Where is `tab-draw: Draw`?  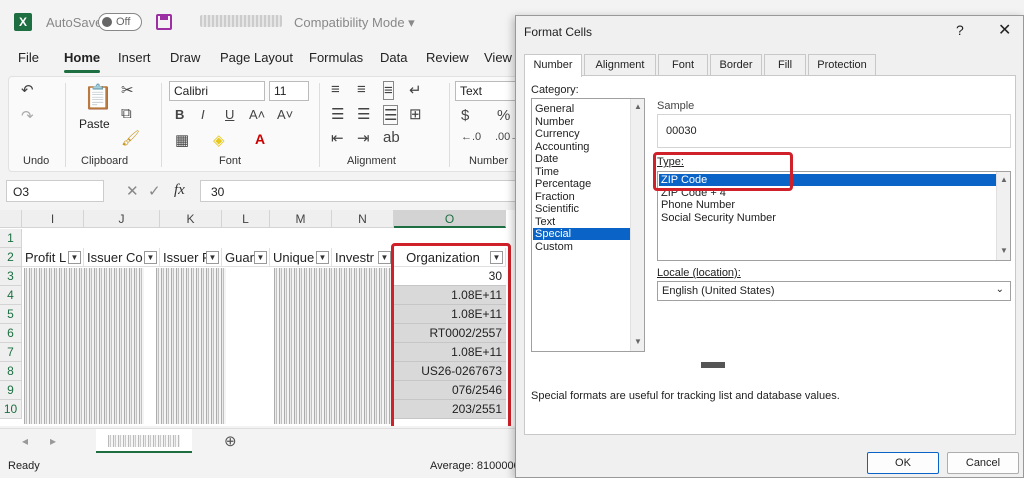
tab-draw: Draw is located at coordinates (185, 57).